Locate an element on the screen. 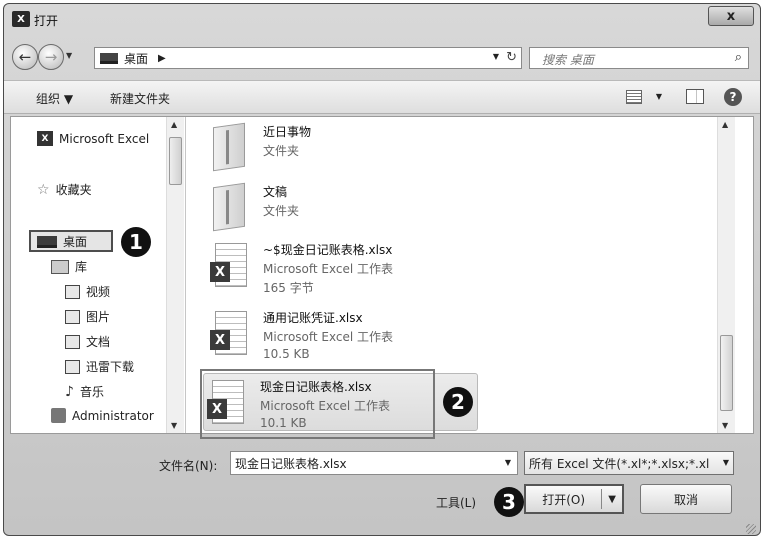 Image resolution: width=766 pixels, height=539 pixels. document-icon is located at coordinates (72, 341).